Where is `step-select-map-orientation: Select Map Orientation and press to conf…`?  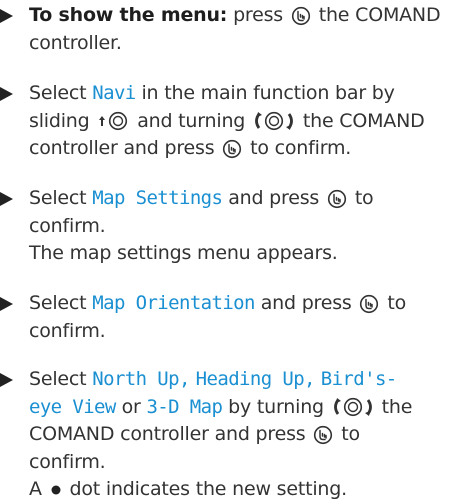
step-select-map-orientation: Select Map Orientation and press to conf… is located at coordinates (229, 317).